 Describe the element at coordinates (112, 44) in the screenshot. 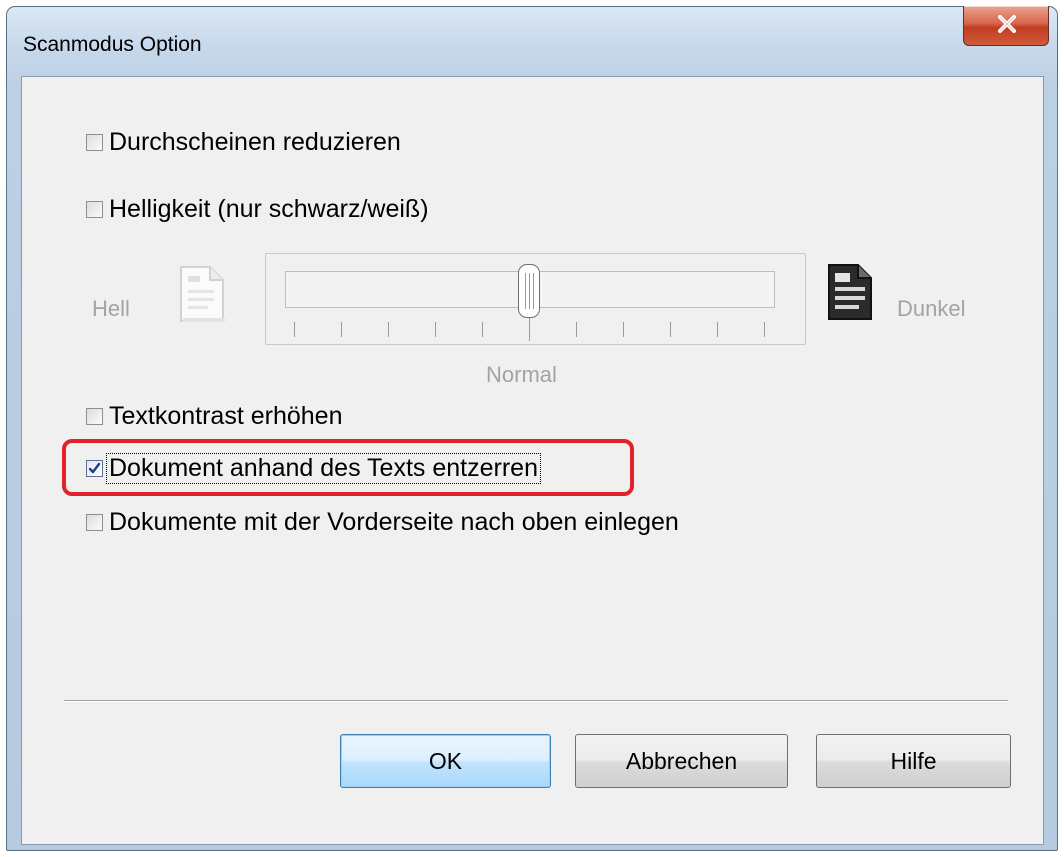

I see `dialog-title: Scanmodus Option` at that location.